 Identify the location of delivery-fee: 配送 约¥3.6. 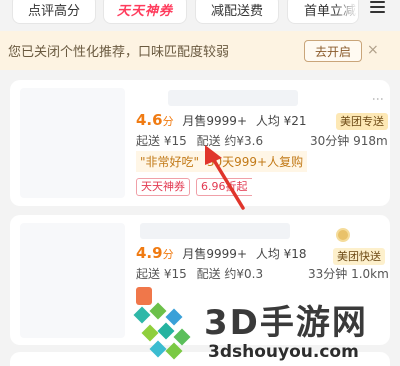
(230, 141).